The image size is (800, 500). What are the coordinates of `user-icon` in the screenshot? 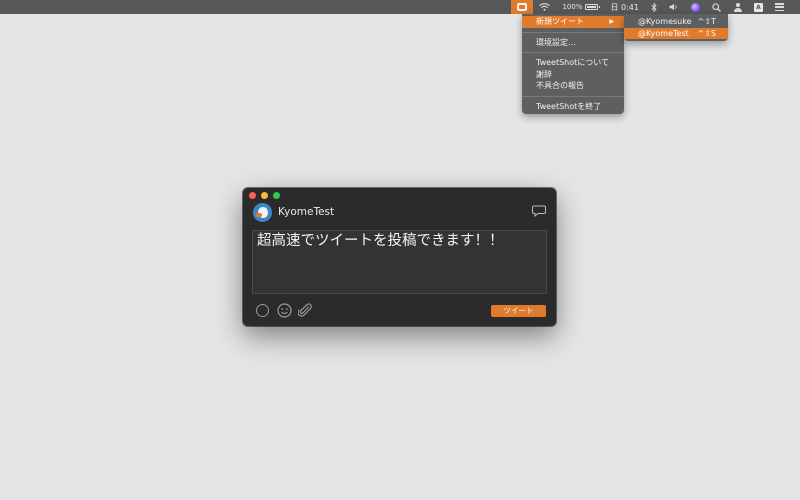 It's located at (737, 7).